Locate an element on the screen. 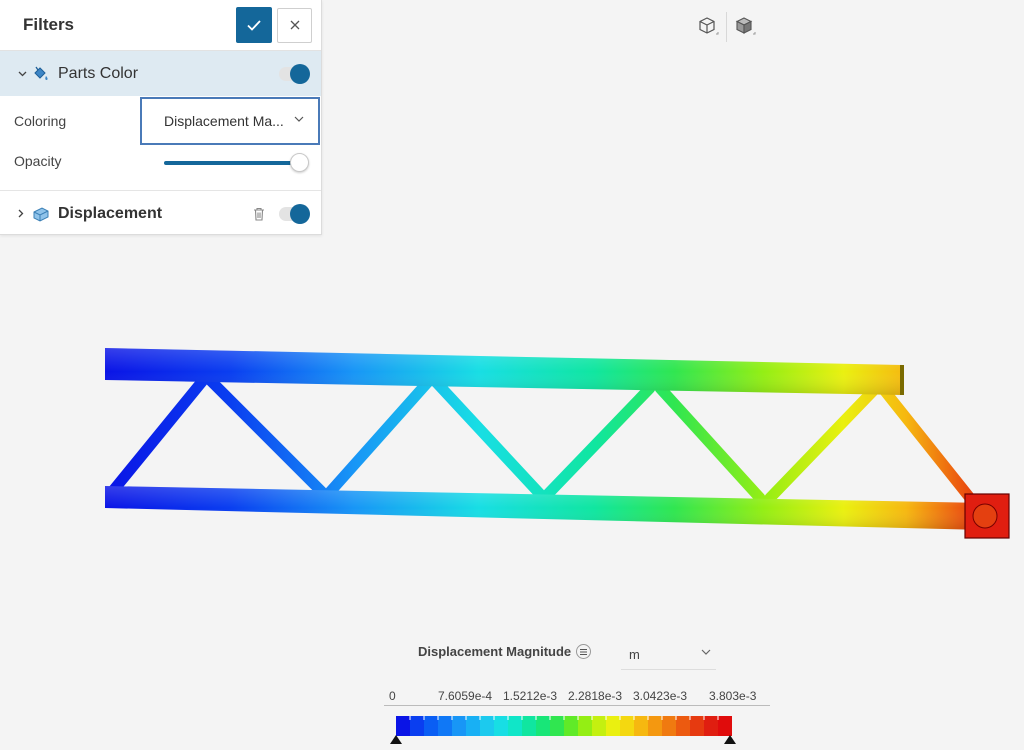 This screenshot has height=750, width=1024. parts-color-toggle is located at coordinates (294, 73).